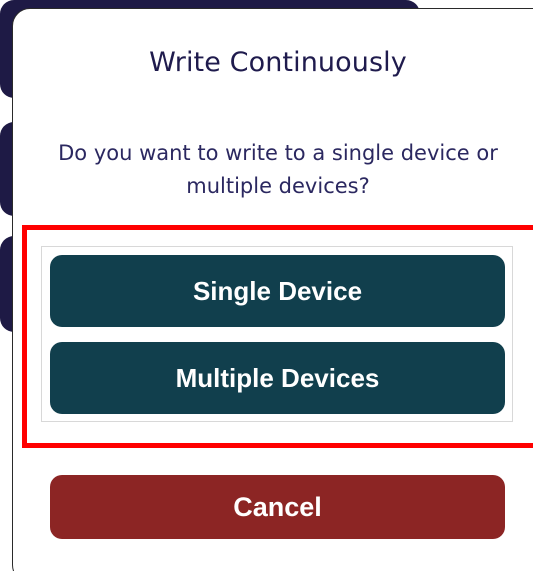 Image resolution: width=533 pixels, height=571 pixels. What do you see at coordinates (277, 507) in the screenshot?
I see `cancel-button: Cancel` at bounding box center [277, 507].